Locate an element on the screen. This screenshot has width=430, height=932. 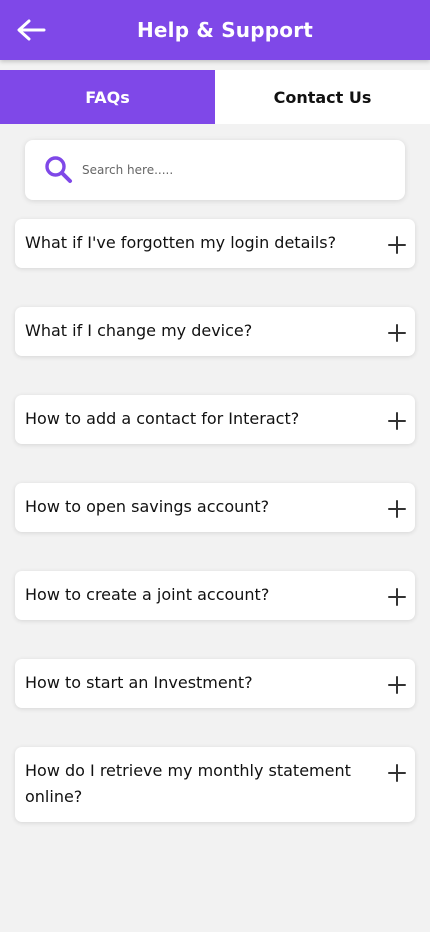
search-box is located at coordinates (215, 170).